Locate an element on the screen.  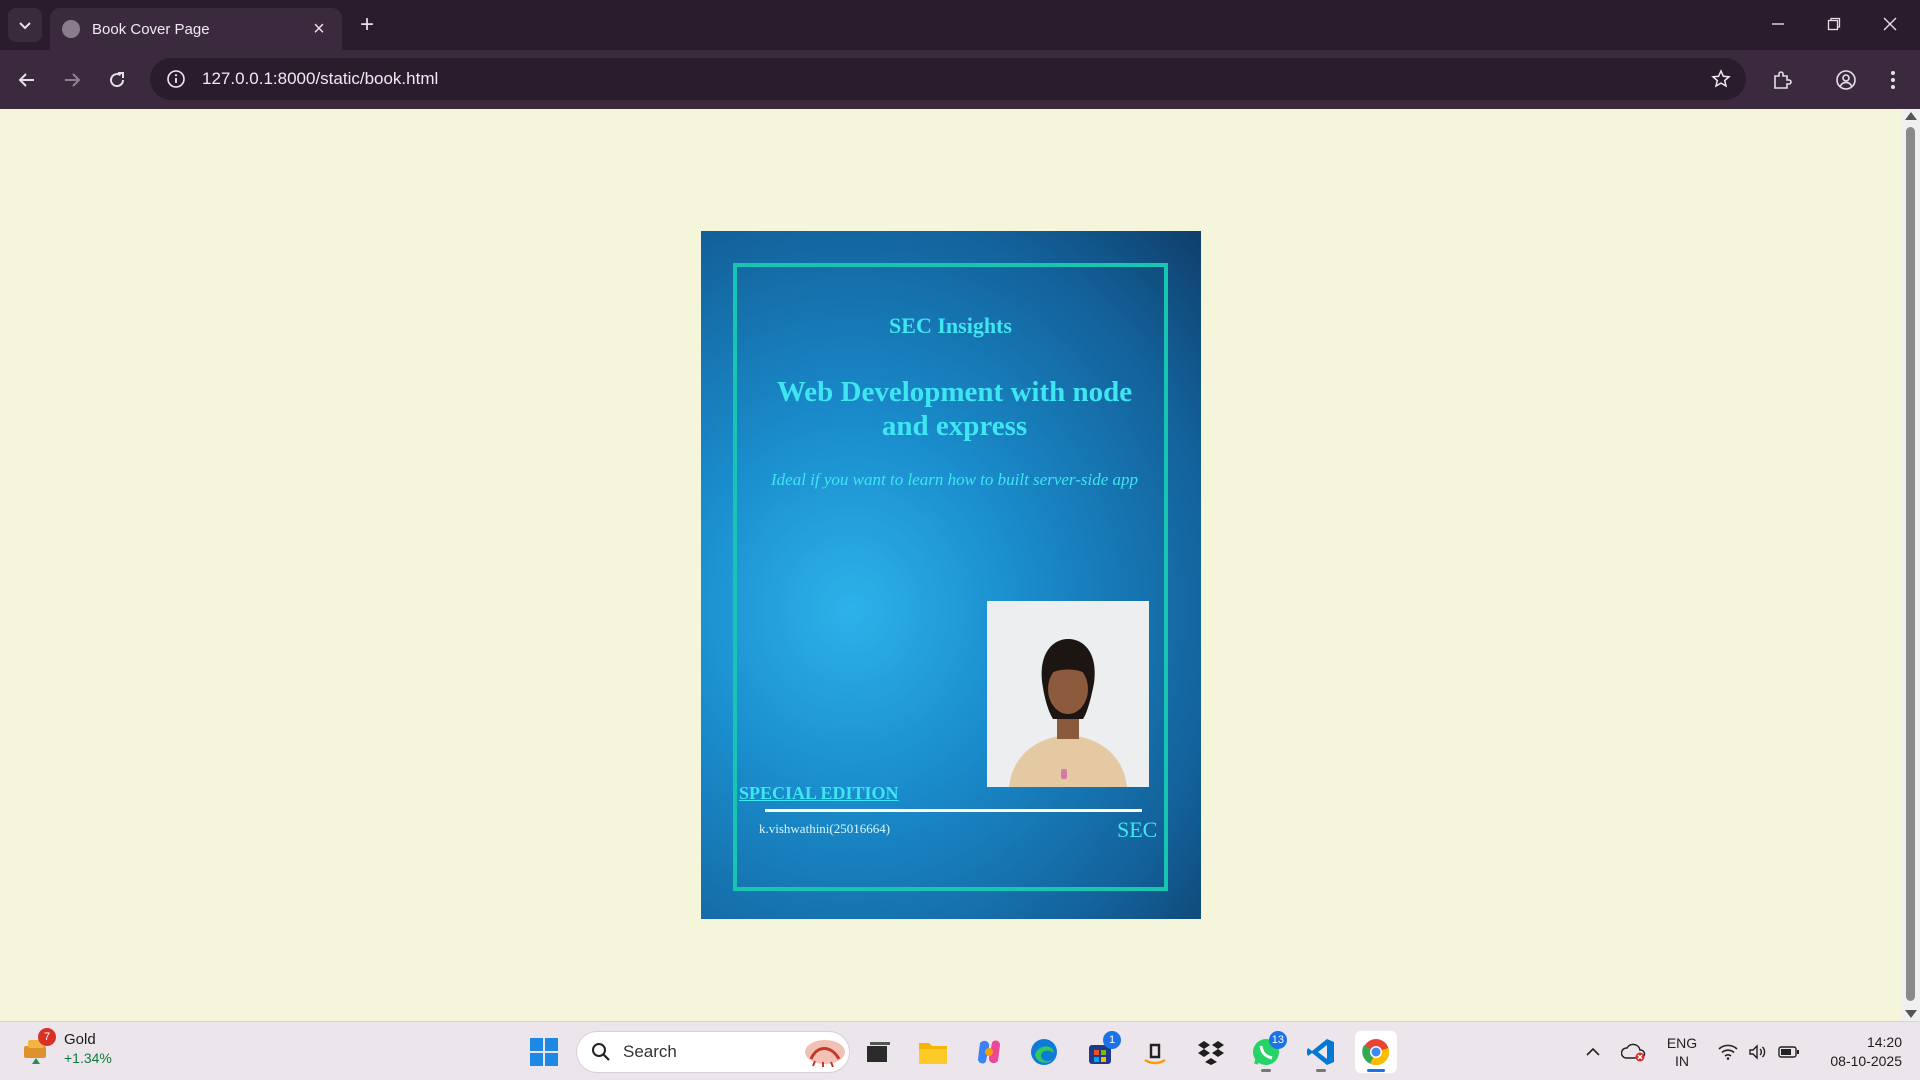
wifi-icon is located at coordinates (1728, 1052).